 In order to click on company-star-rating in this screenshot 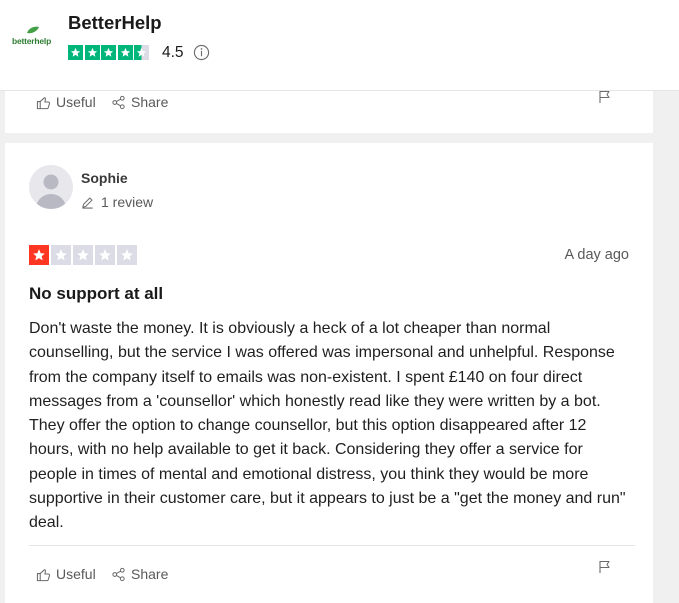, I will do `click(109, 52)`.